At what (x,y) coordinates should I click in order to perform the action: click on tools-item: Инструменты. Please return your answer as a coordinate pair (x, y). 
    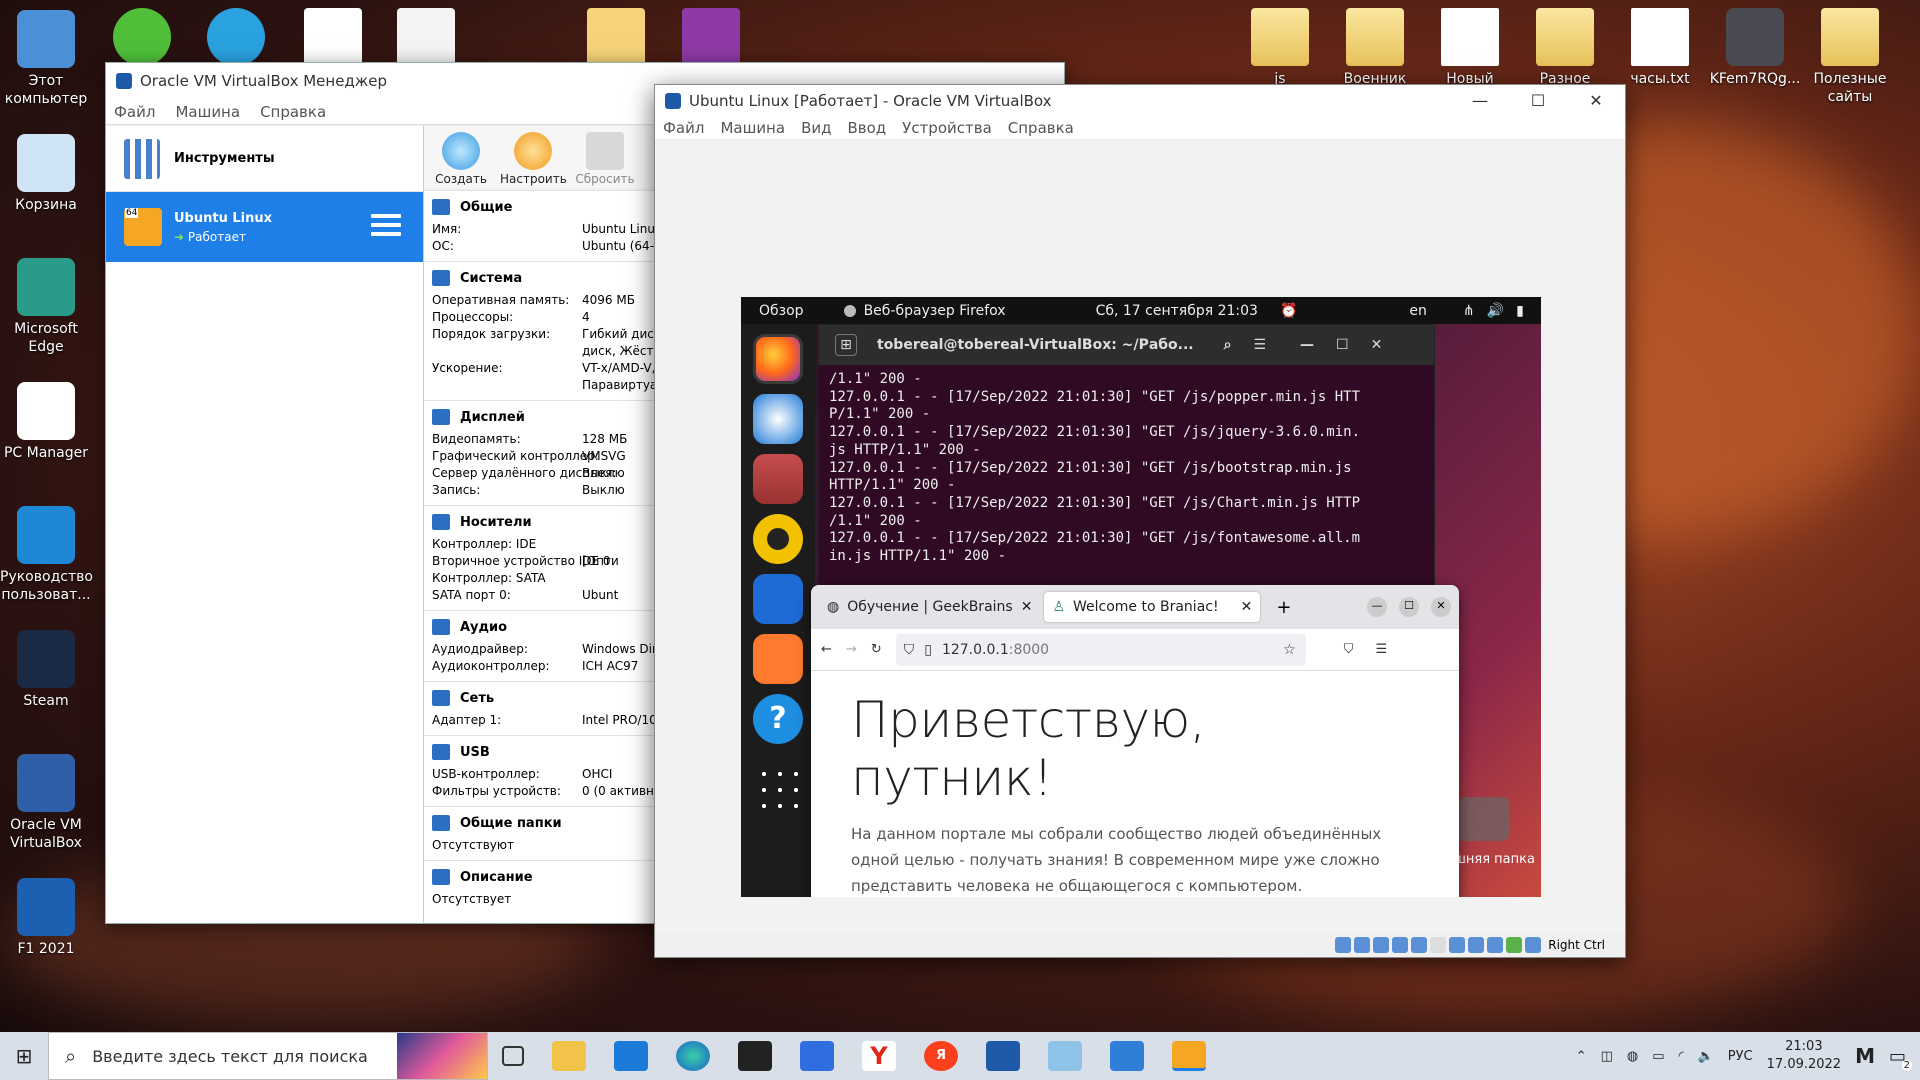
    Looking at the image, I should click on (264, 159).